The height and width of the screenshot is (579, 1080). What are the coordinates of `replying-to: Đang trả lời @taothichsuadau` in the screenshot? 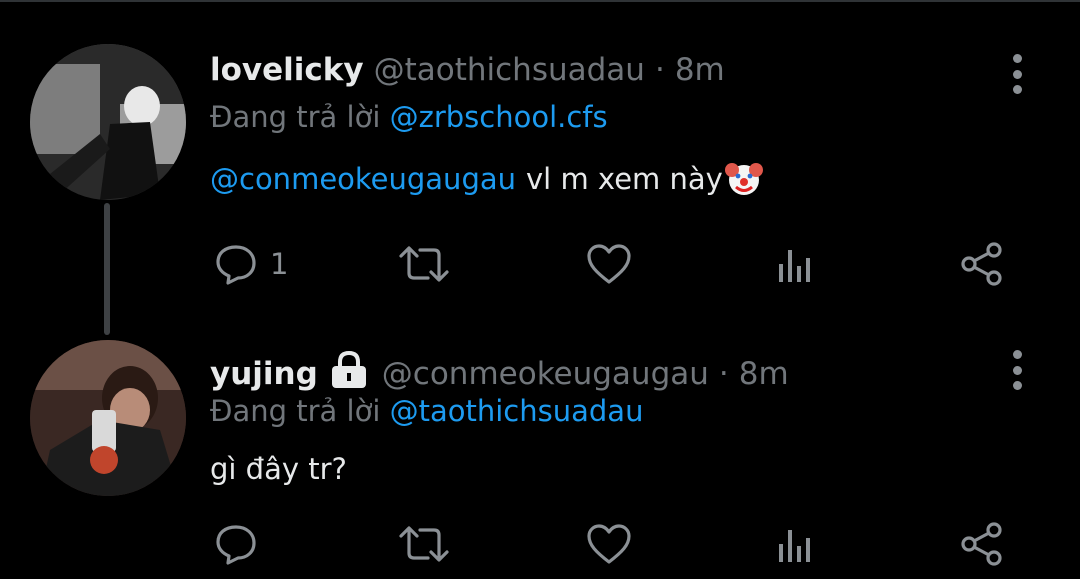 It's located at (426, 411).